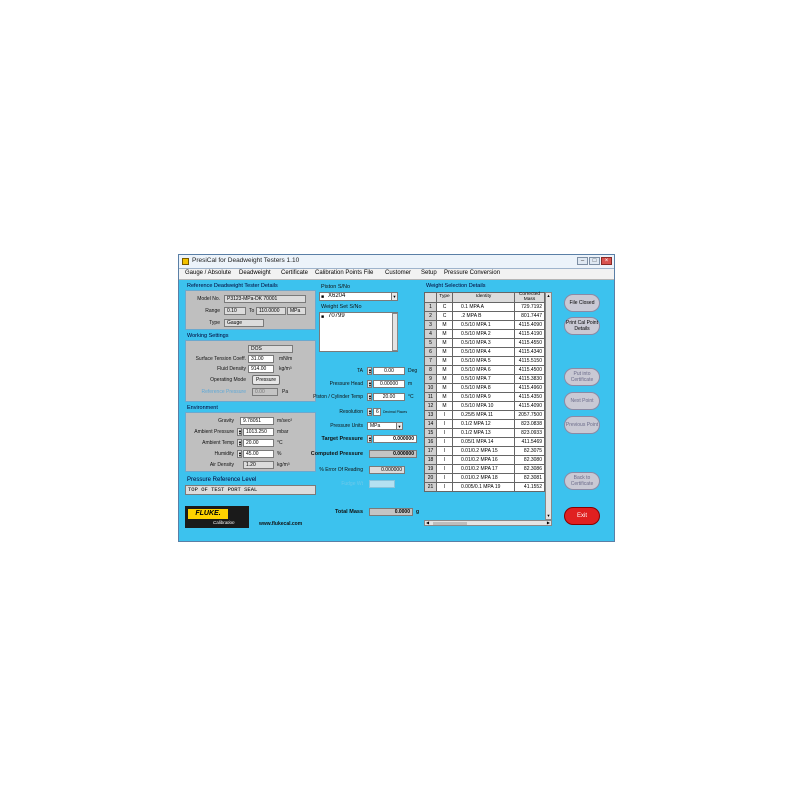 The width and height of the screenshot is (800, 800). What do you see at coordinates (377, 412) in the screenshot?
I see `resolution-field: 6` at bounding box center [377, 412].